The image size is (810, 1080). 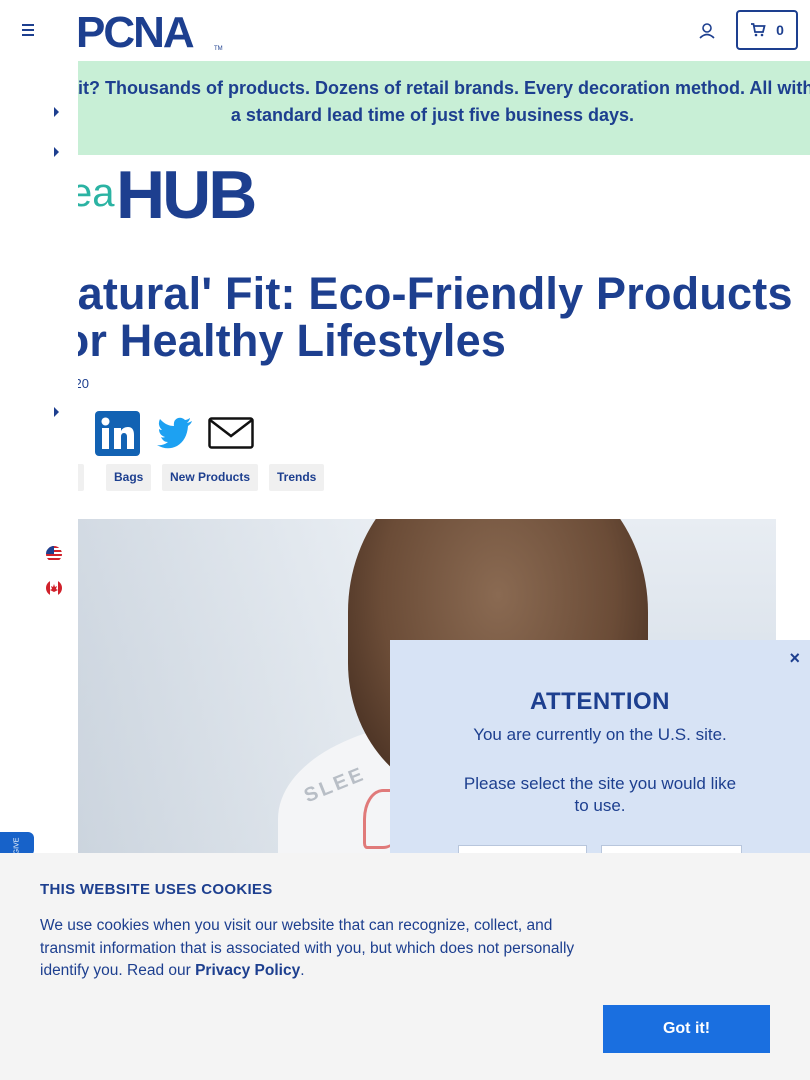 I want to click on modal-message: You are currently on the U.S. site., so click(x=600, y=734).